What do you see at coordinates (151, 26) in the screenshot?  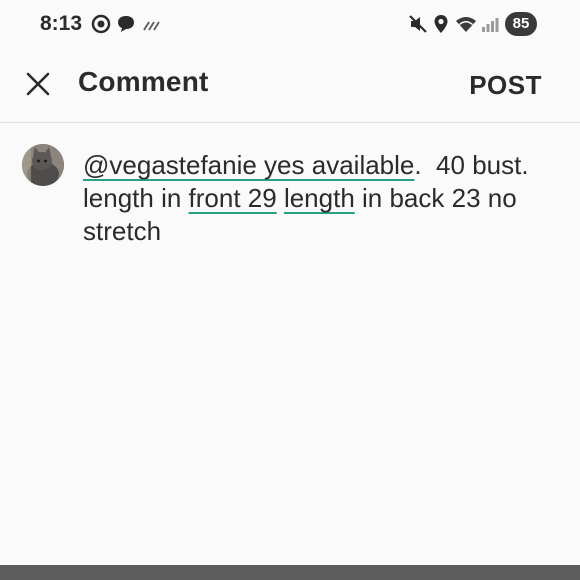 I see `signal-stripes-icon` at bounding box center [151, 26].